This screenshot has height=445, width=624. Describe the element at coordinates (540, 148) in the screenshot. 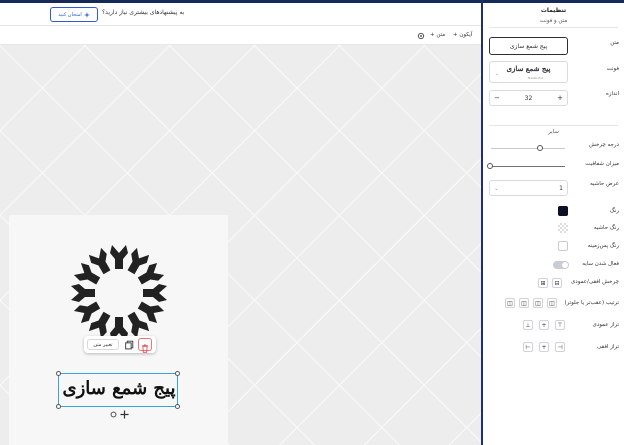

I see `rotation-knob` at that location.